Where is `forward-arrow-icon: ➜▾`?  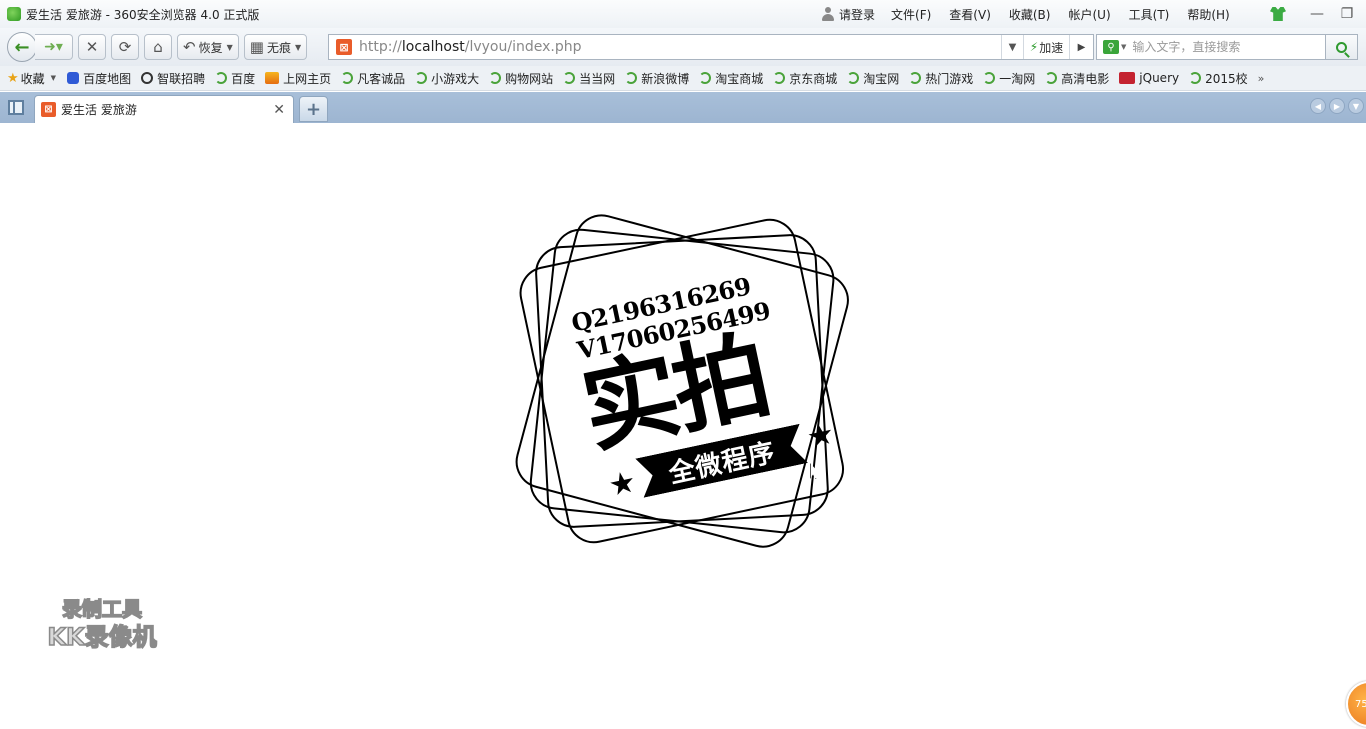
forward-arrow-icon: ➜▾ is located at coordinates (53, 47).